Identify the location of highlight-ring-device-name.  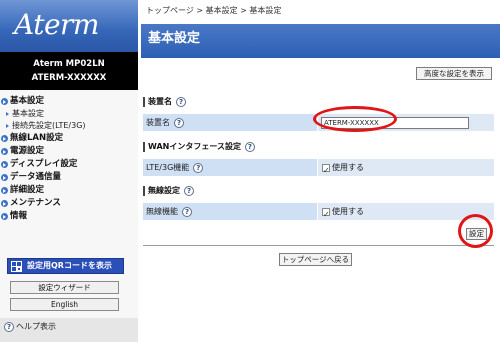
(355, 119).